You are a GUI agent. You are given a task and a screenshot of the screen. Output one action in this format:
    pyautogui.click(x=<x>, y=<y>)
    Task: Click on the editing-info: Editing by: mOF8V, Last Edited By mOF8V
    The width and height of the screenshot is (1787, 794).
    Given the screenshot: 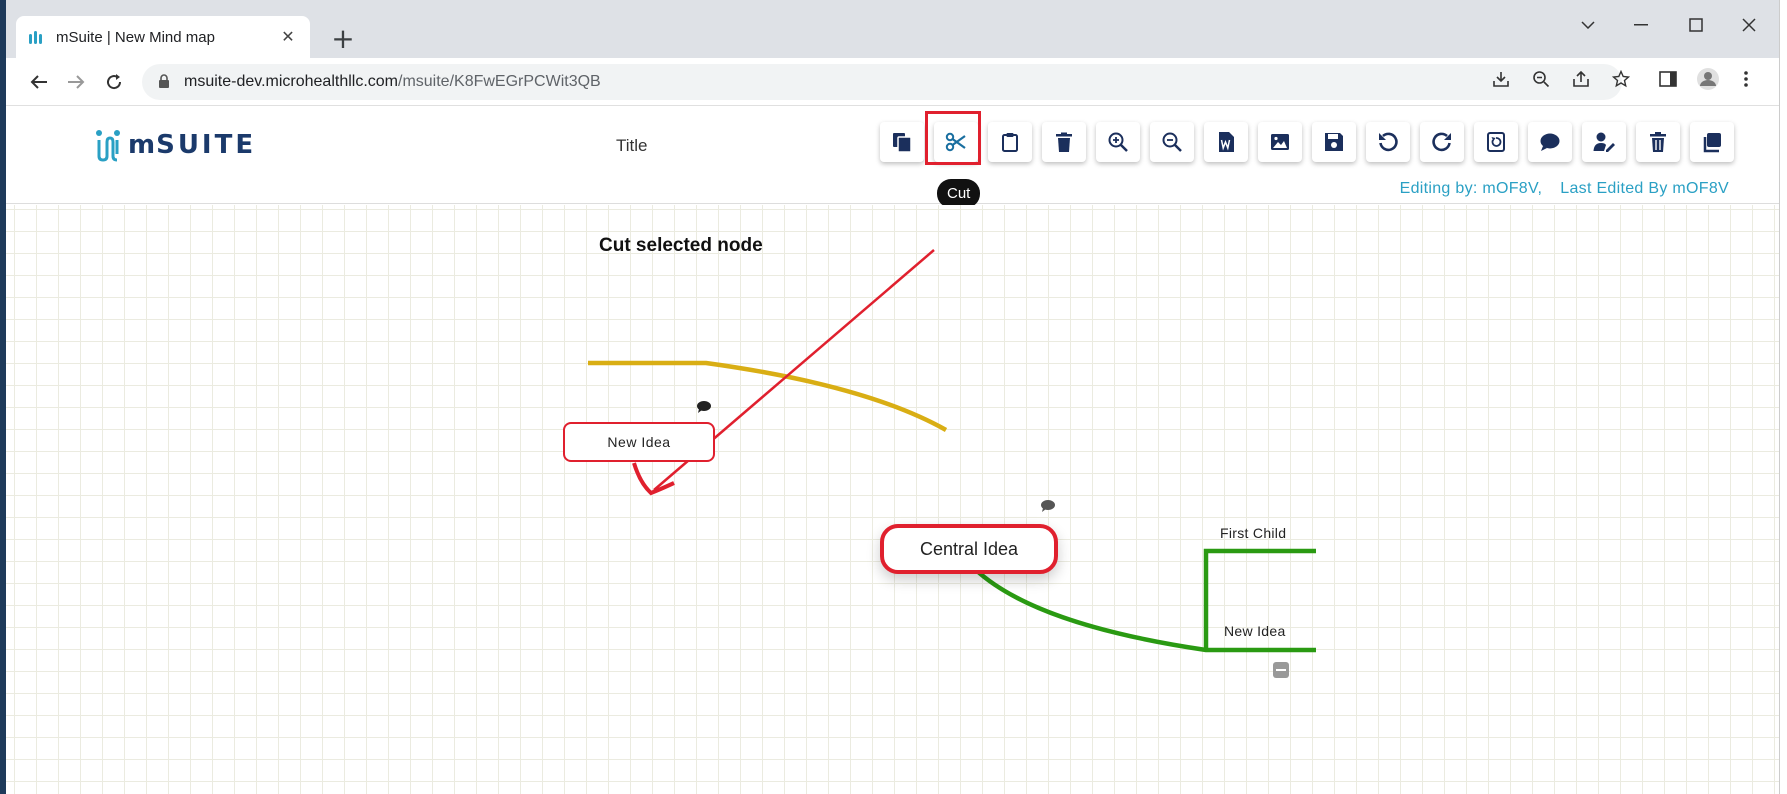 What is the action you would take?
    pyautogui.click(x=1555, y=189)
    